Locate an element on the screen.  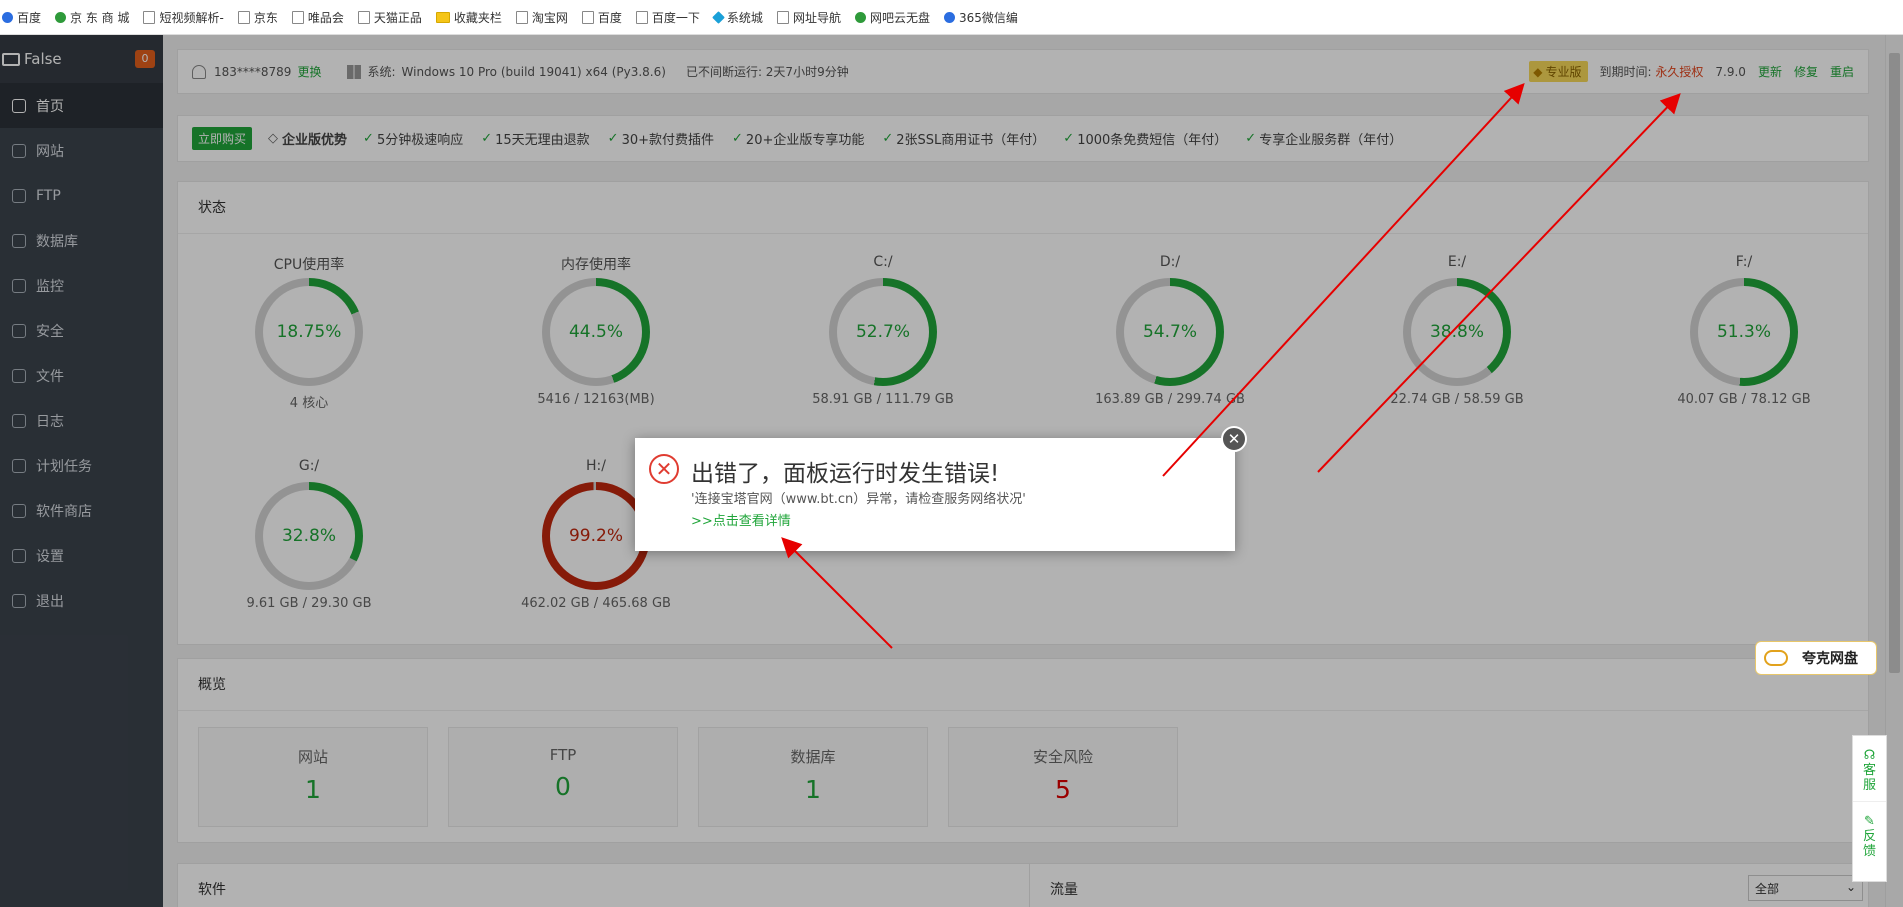
bookmark-label: 京东 is located at coordinates (265, 17).